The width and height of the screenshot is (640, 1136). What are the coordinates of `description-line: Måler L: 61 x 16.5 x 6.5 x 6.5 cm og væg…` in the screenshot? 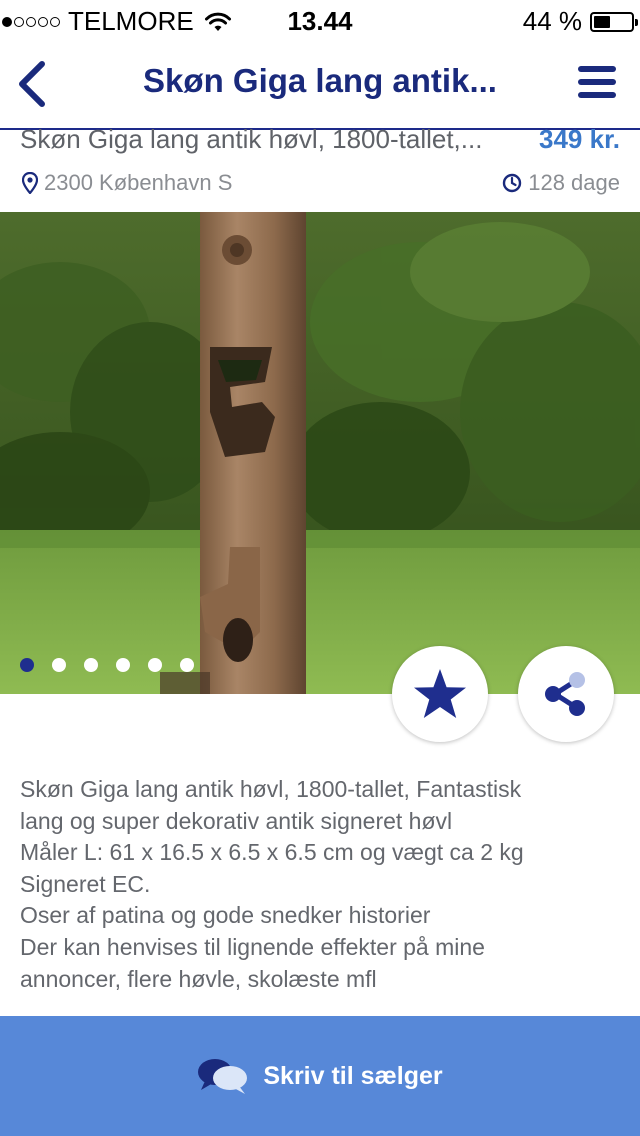 It's located at (272, 852).